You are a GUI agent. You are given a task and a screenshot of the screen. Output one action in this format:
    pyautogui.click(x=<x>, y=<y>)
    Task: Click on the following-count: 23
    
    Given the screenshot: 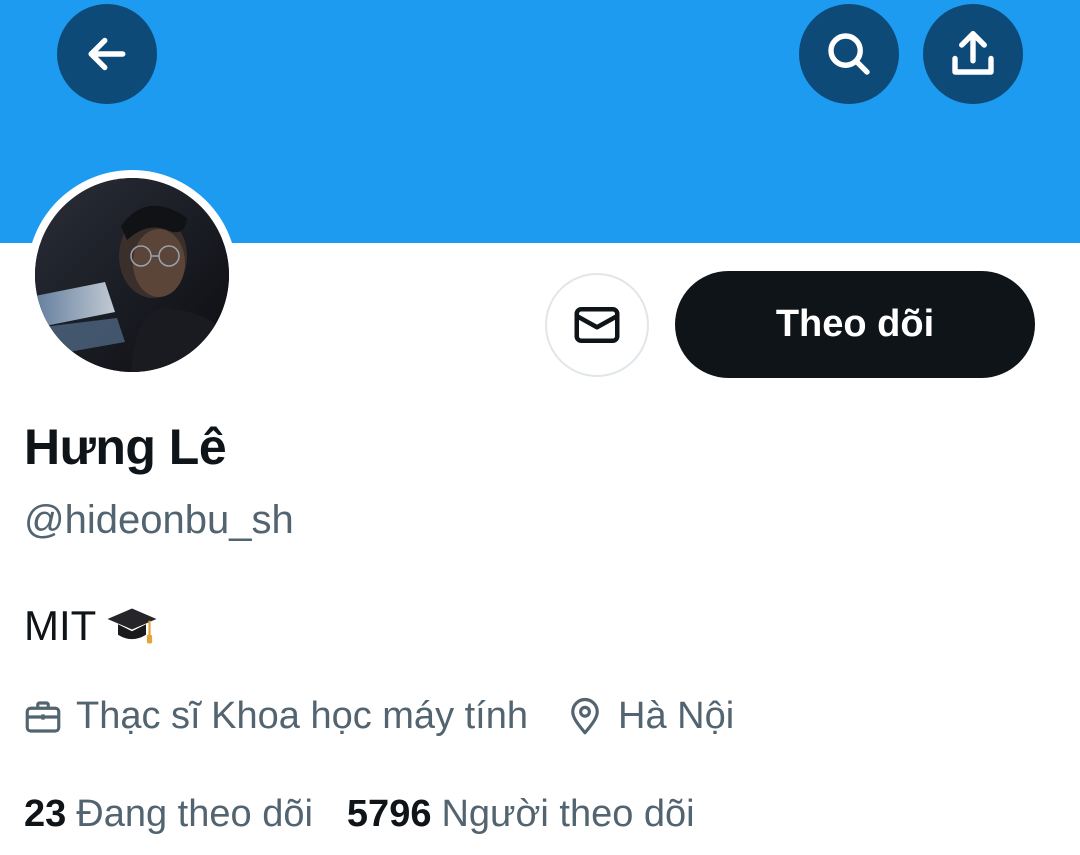 What is the action you would take?
    pyautogui.click(x=45, y=814)
    